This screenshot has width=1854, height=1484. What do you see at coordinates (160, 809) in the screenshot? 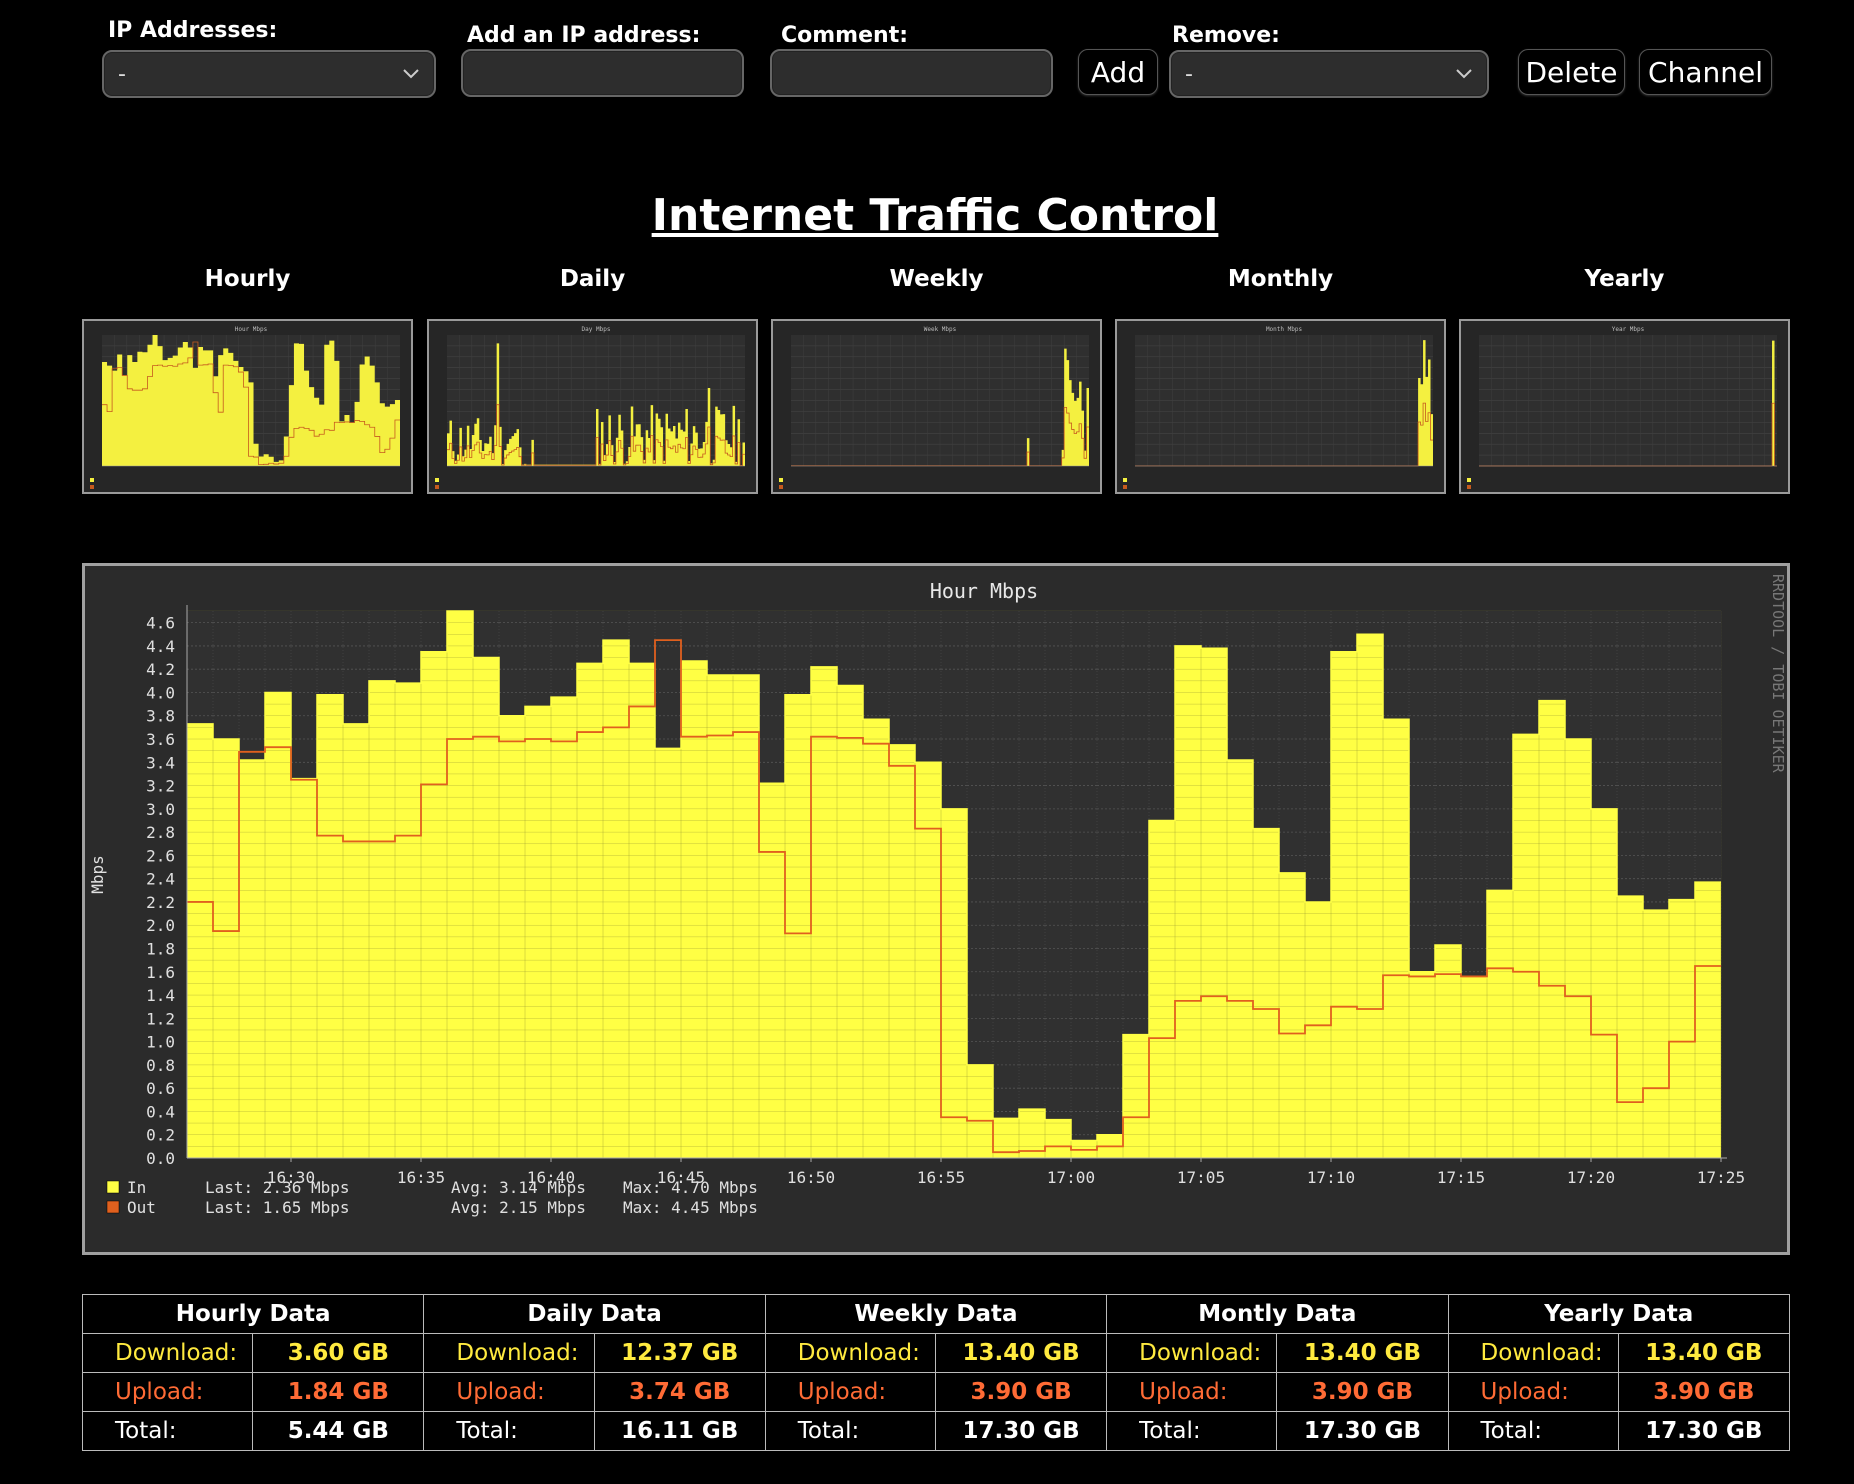
I see `y-tick-label: 3.0` at bounding box center [160, 809].